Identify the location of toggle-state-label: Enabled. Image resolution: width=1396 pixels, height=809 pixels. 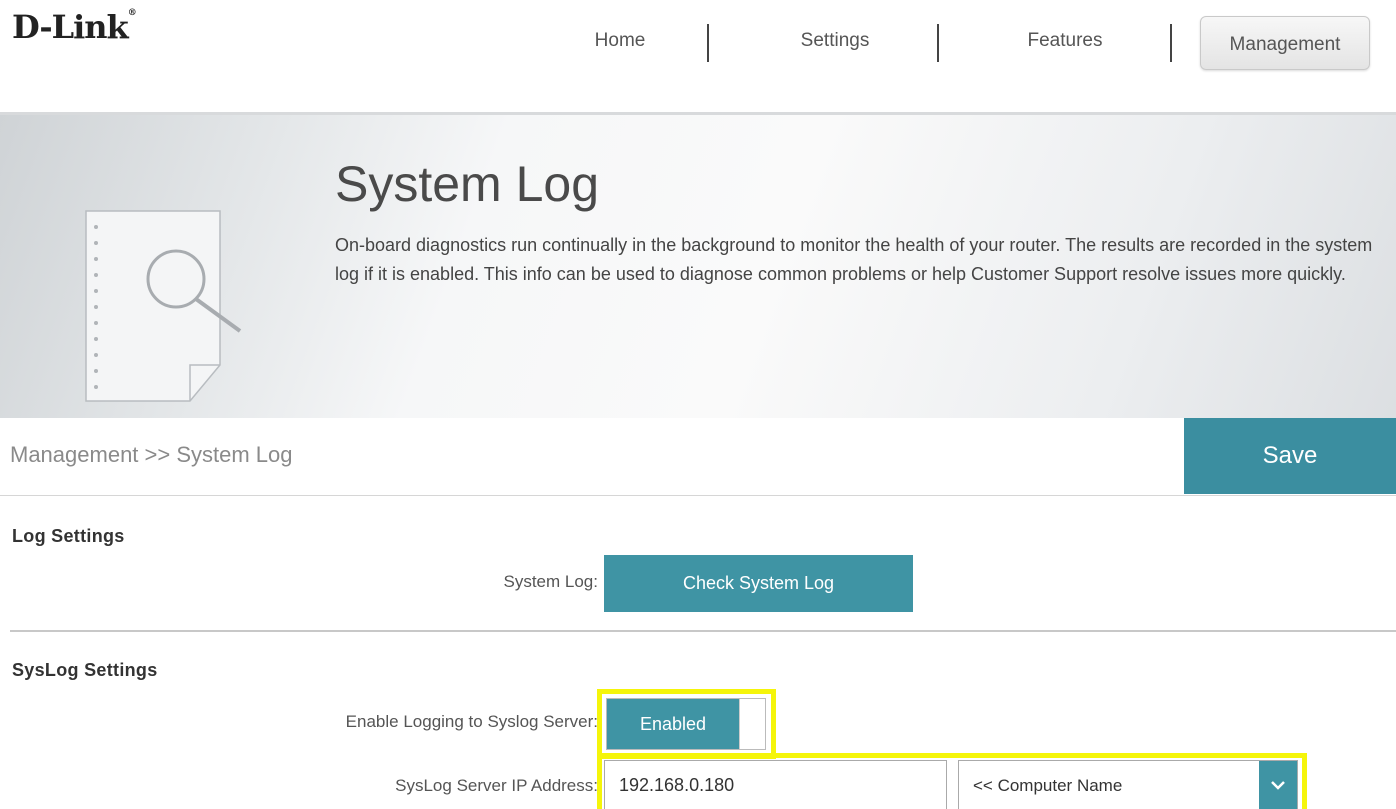
(673, 724).